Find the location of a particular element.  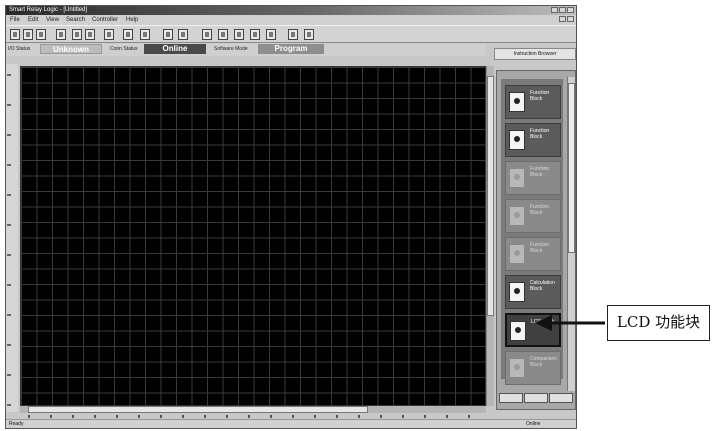

callout-arrow is located at coordinates (570, 323).